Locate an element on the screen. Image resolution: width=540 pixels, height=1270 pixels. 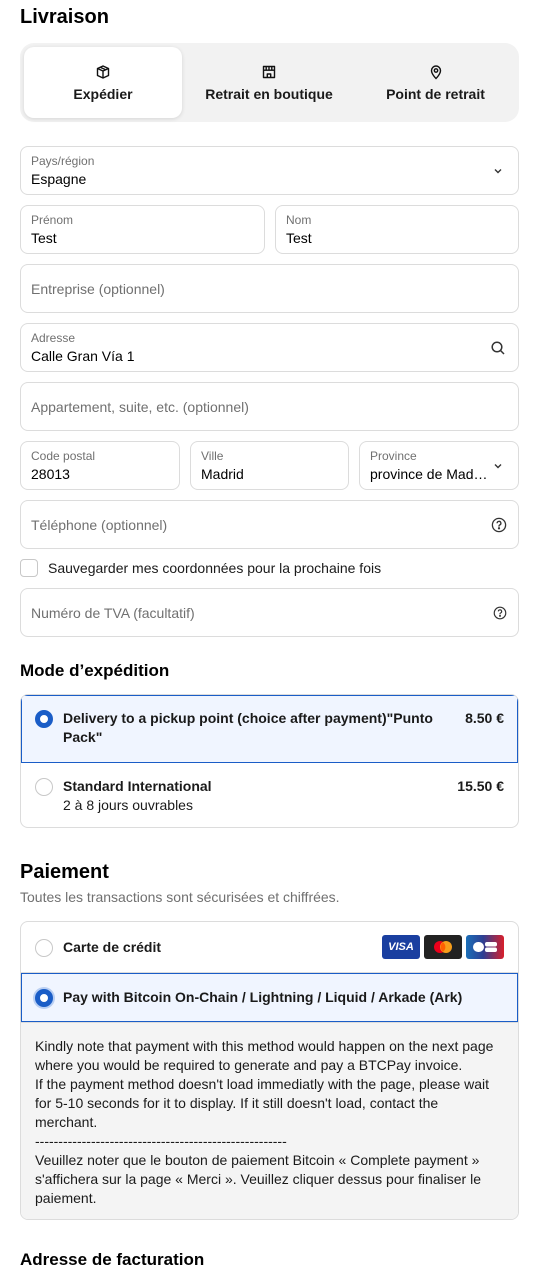
postal-code-field: Code postal 28013 is located at coordinates (100, 465).